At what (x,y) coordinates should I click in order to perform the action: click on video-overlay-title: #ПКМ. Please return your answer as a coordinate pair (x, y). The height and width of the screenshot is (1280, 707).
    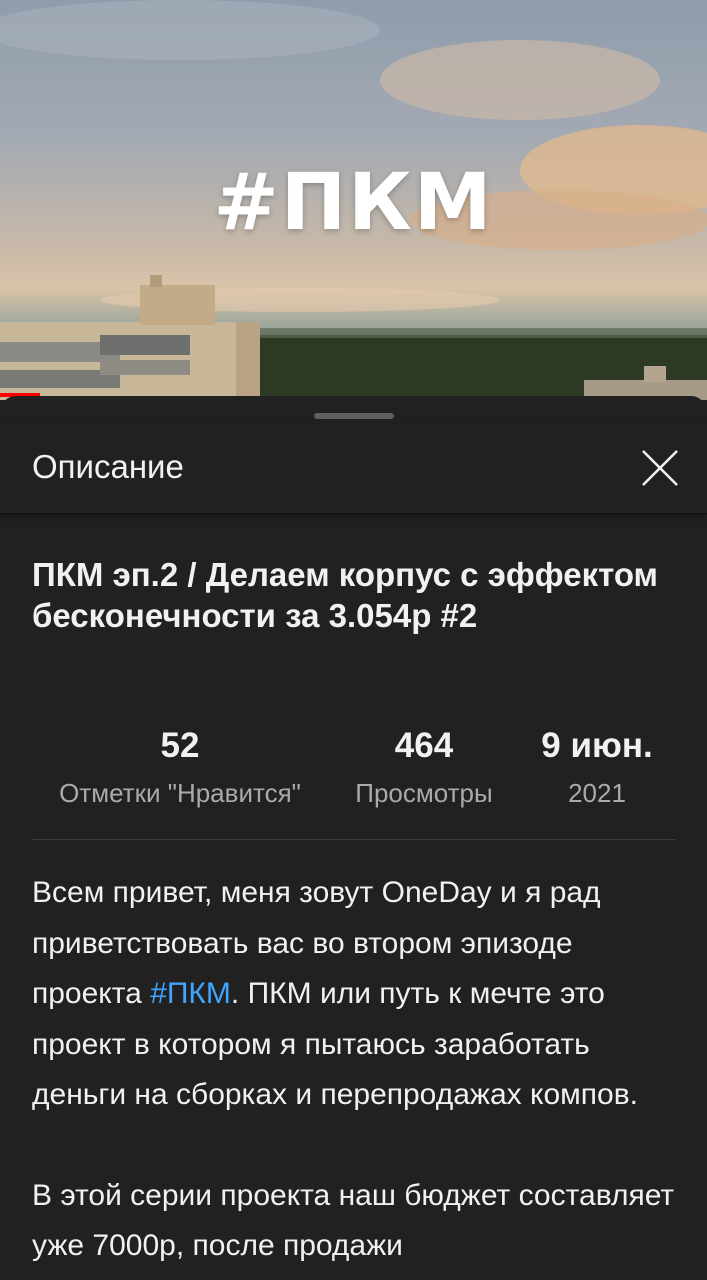
    Looking at the image, I should click on (353, 203).